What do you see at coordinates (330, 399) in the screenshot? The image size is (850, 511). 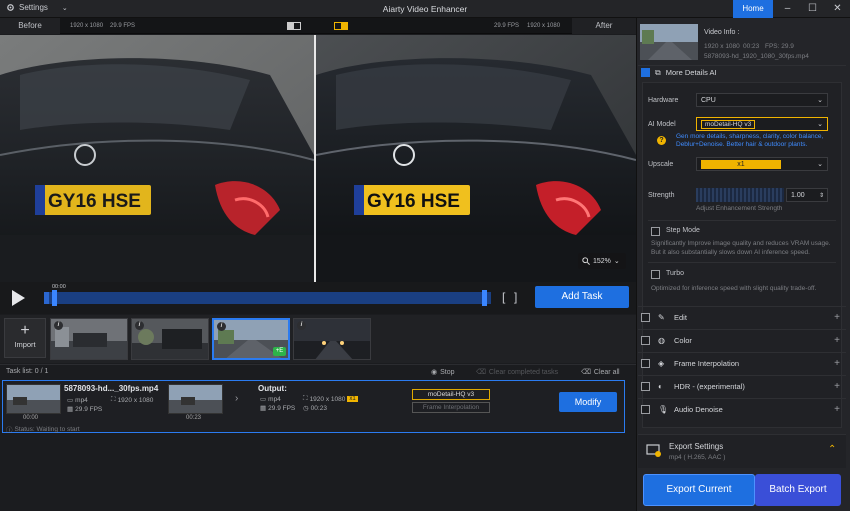 I see `output-resolution: ⛶ 1920 x 1080 x1` at bounding box center [330, 399].